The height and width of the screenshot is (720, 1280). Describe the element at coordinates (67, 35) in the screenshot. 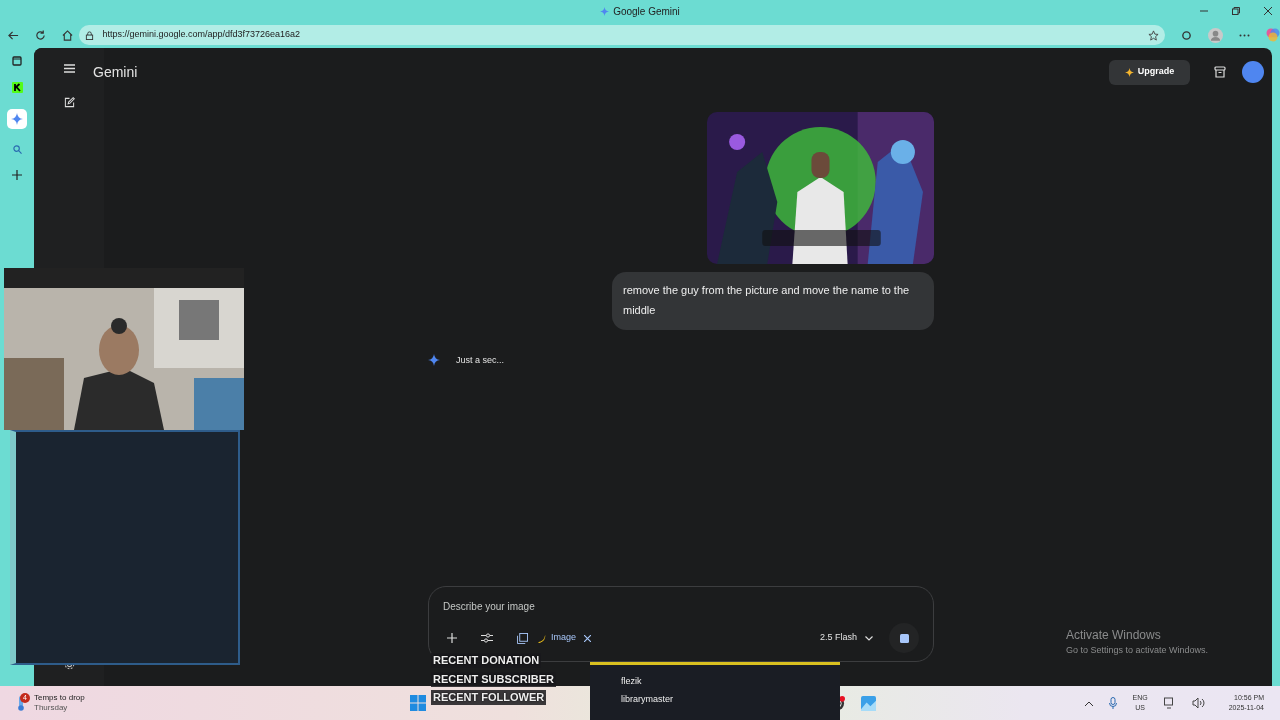

I see `home-icon` at that location.